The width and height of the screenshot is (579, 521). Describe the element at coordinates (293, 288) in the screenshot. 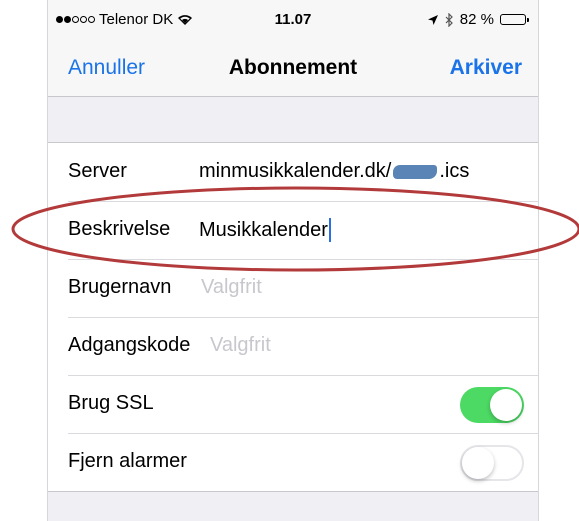

I see `username-row: Brugernavn Valgfrit` at that location.